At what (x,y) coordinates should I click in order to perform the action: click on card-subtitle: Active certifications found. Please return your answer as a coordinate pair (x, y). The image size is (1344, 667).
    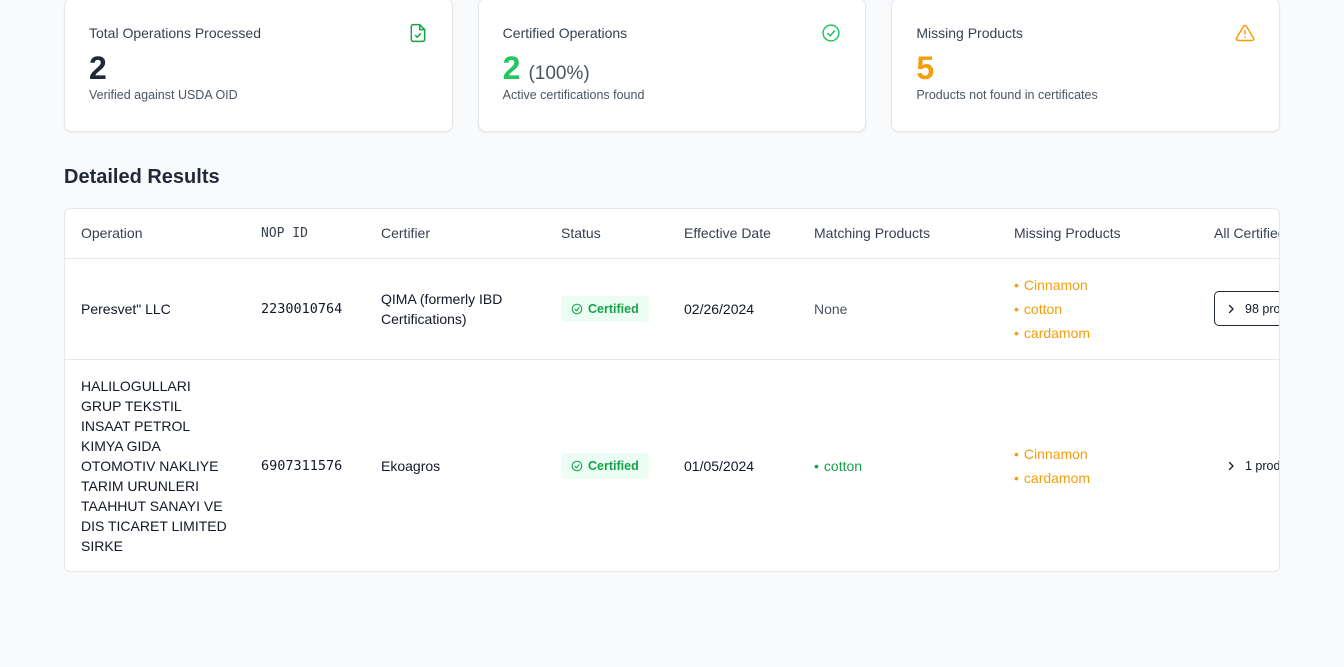
    Looking at the image, I should click on (573, 95).